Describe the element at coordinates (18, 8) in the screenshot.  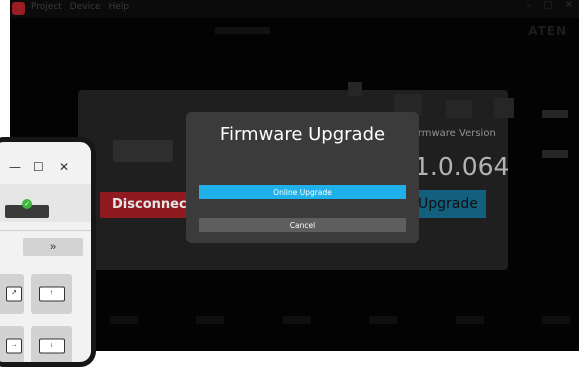
I see `app-logo-icon` at that location.